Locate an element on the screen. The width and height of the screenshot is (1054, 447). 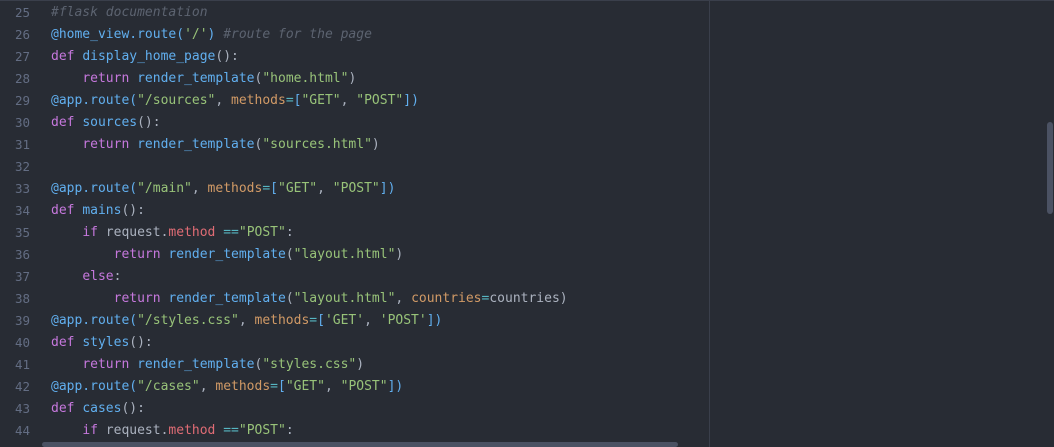
line-number: 32 is located at coordinates (15, 167).